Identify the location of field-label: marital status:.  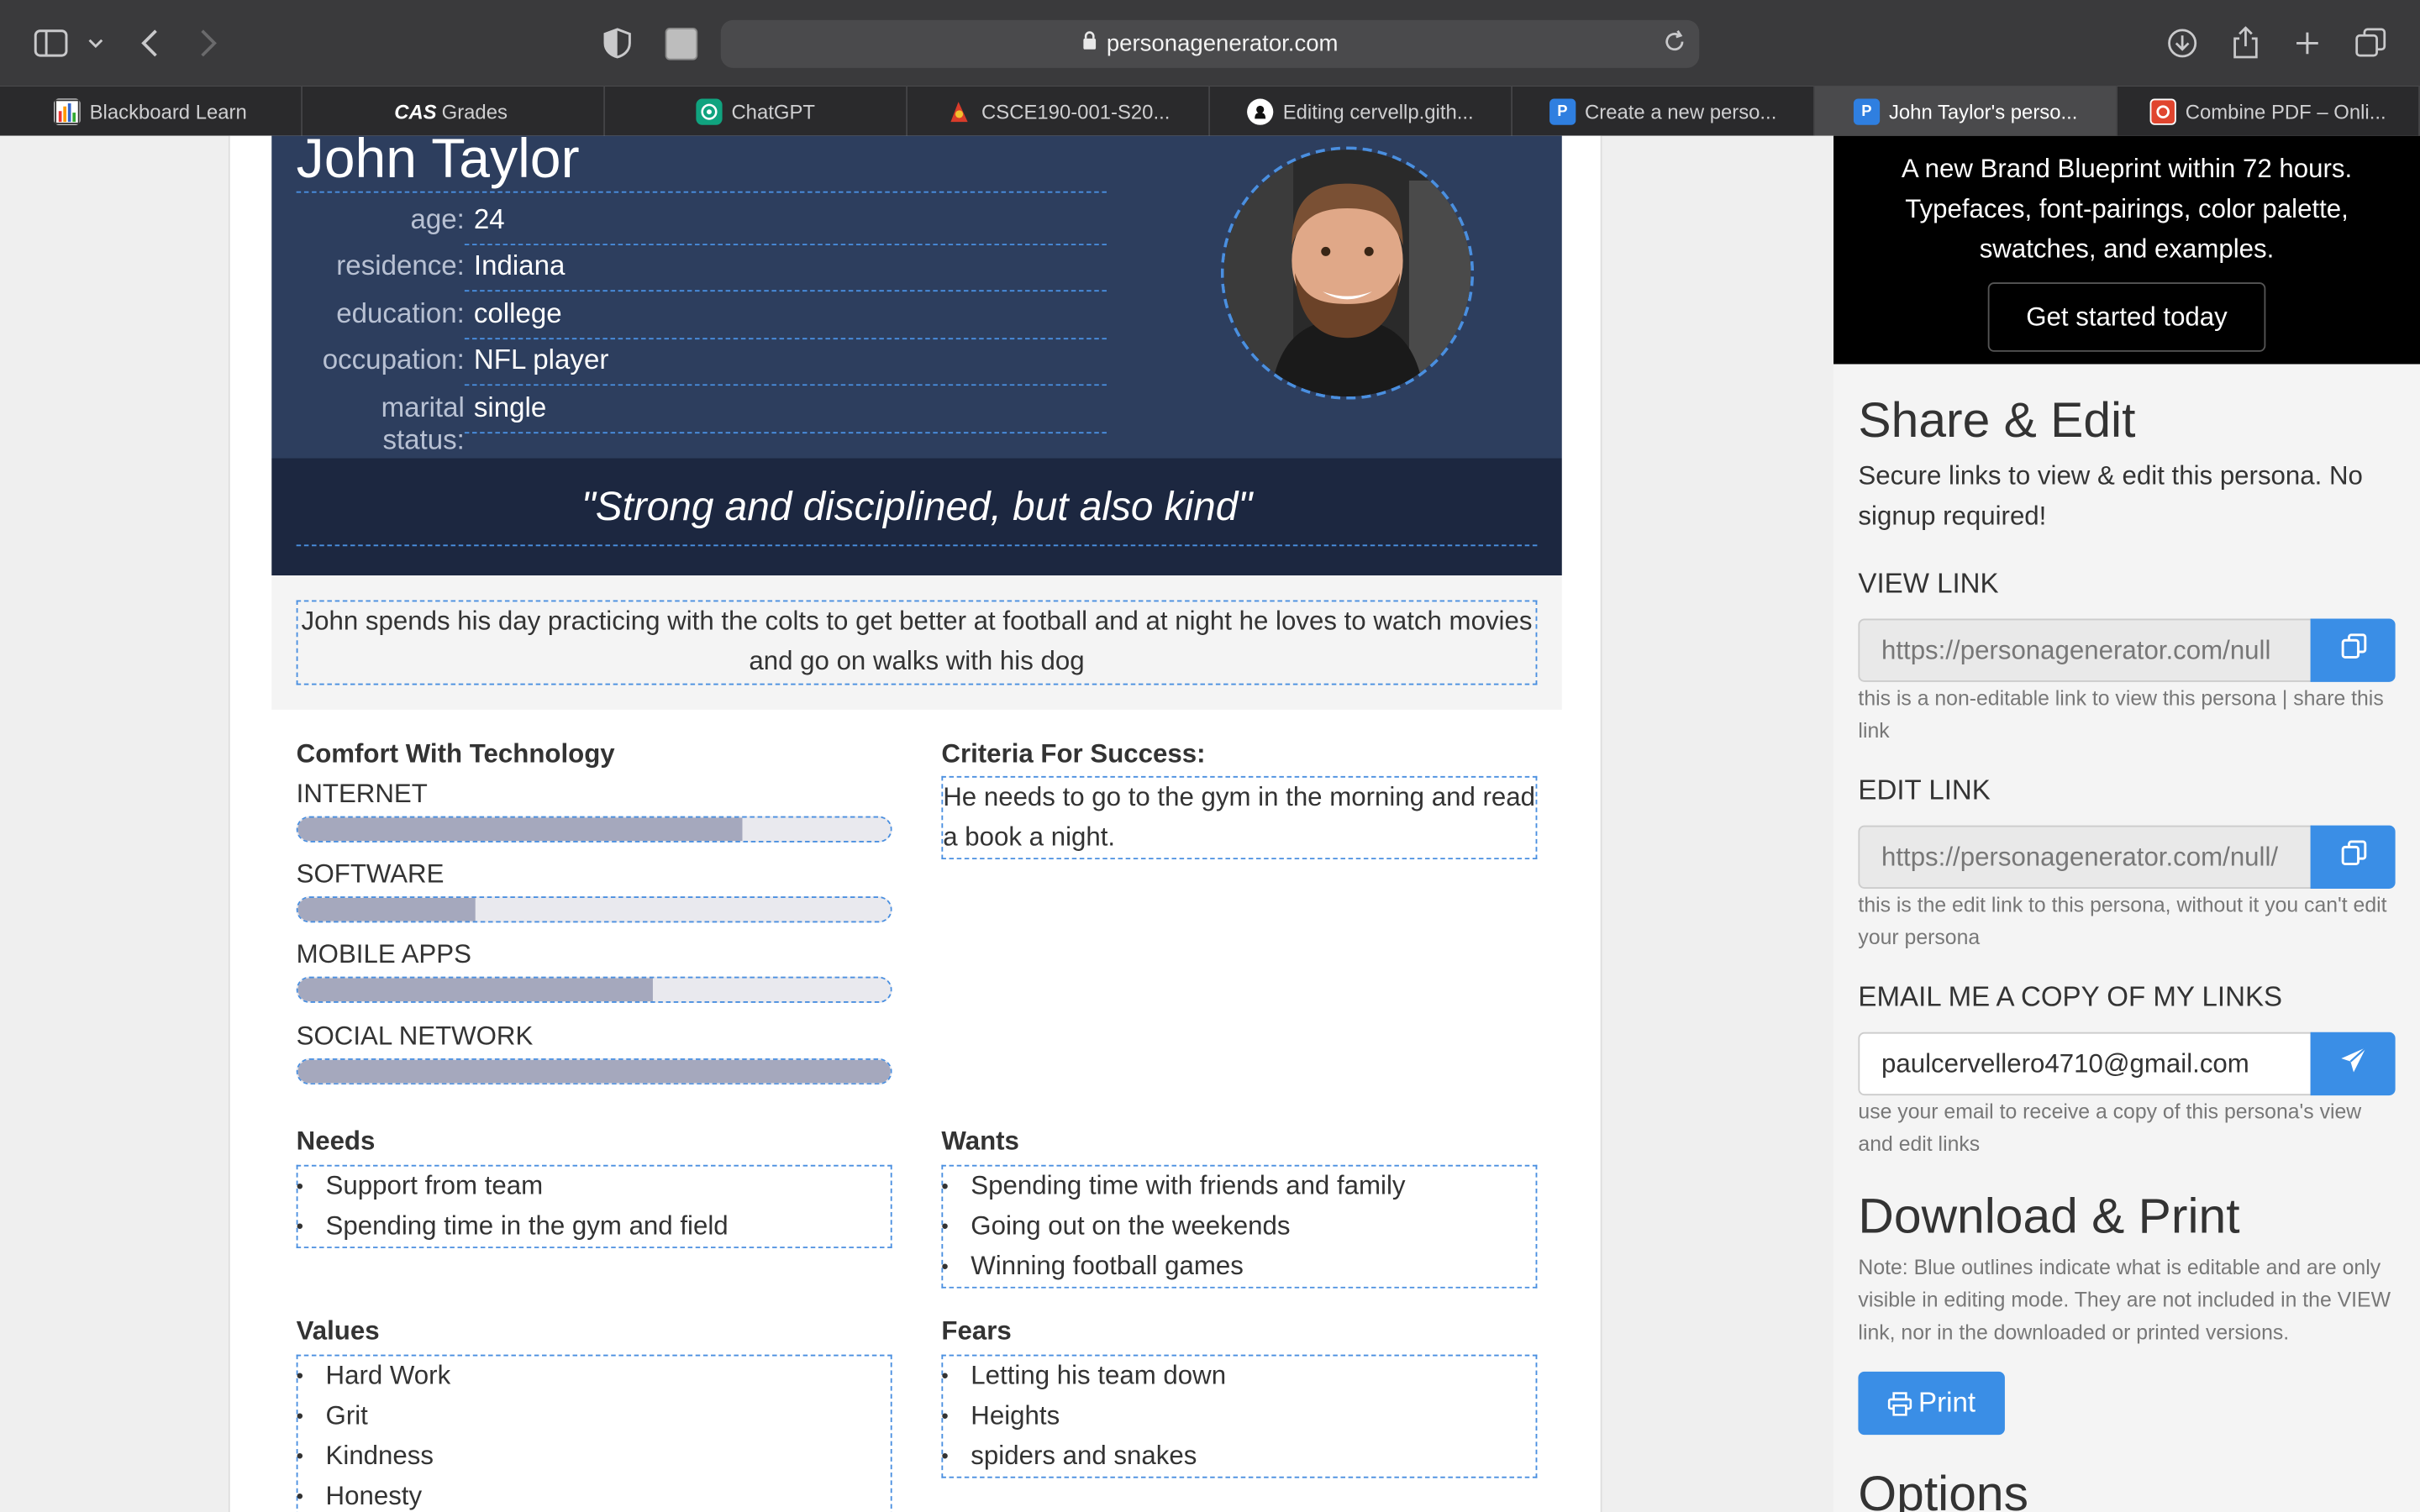
(423, 423).